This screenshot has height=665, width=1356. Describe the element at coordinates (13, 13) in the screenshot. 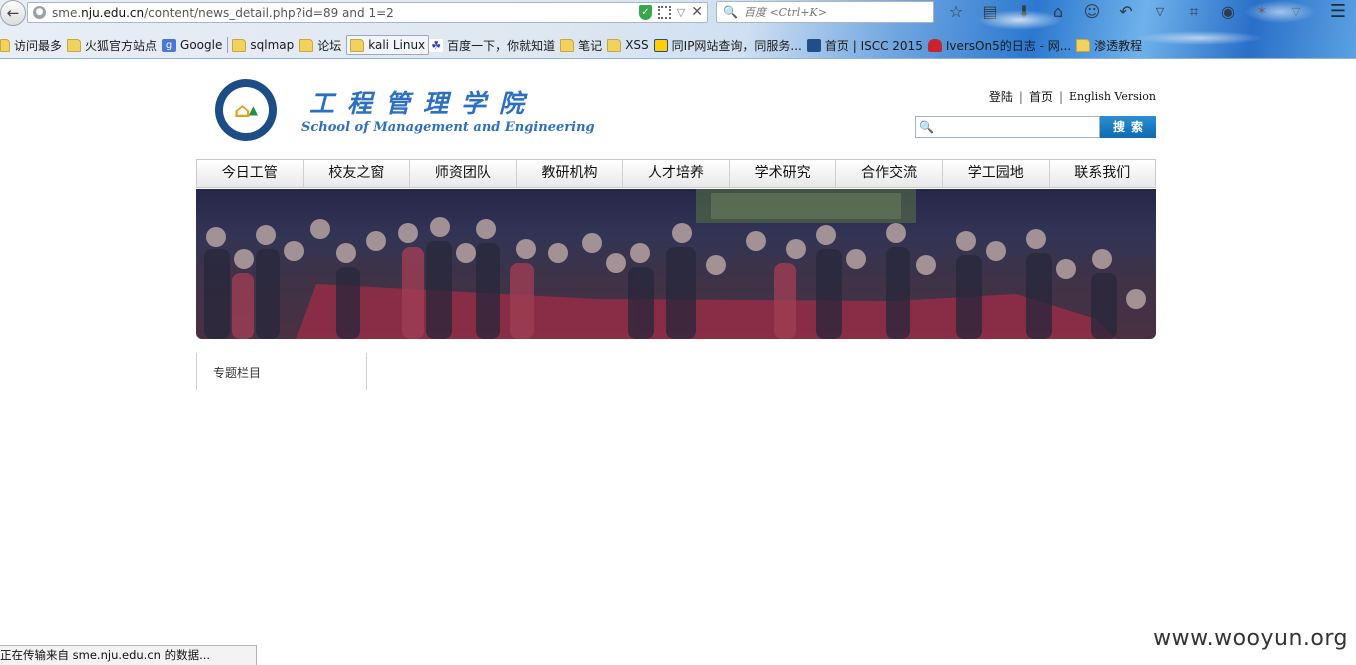

I see `back-arrow-icon: ←` at that location.